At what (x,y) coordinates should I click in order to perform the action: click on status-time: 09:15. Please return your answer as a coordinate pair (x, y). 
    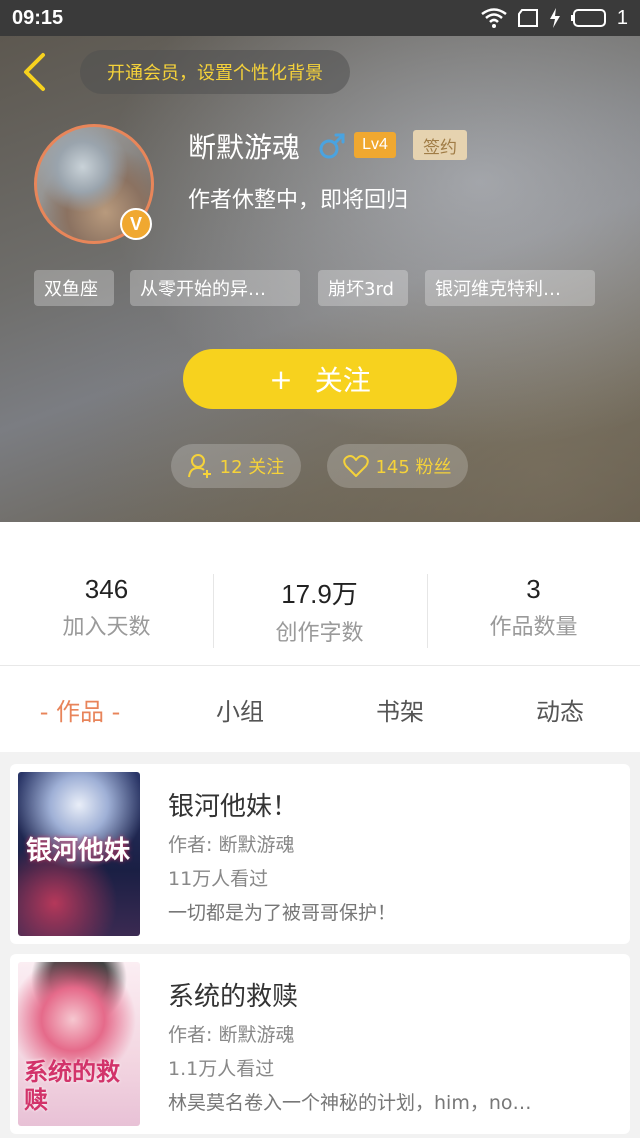
    Looking at the image, I should click on (38, 17).